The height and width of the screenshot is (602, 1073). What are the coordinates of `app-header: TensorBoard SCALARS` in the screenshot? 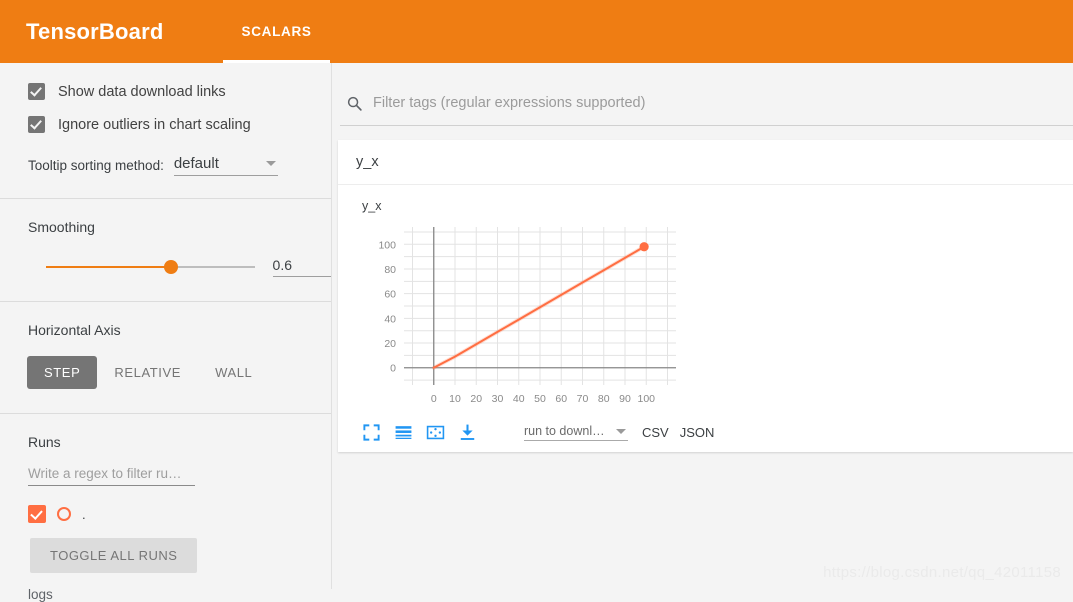 It's located at (536, 31).